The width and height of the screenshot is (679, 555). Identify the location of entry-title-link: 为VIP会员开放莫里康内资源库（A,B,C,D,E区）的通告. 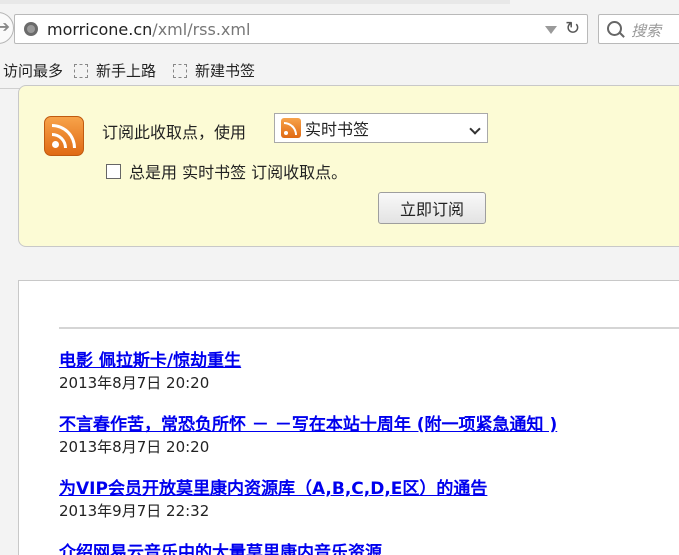
(273, 489).